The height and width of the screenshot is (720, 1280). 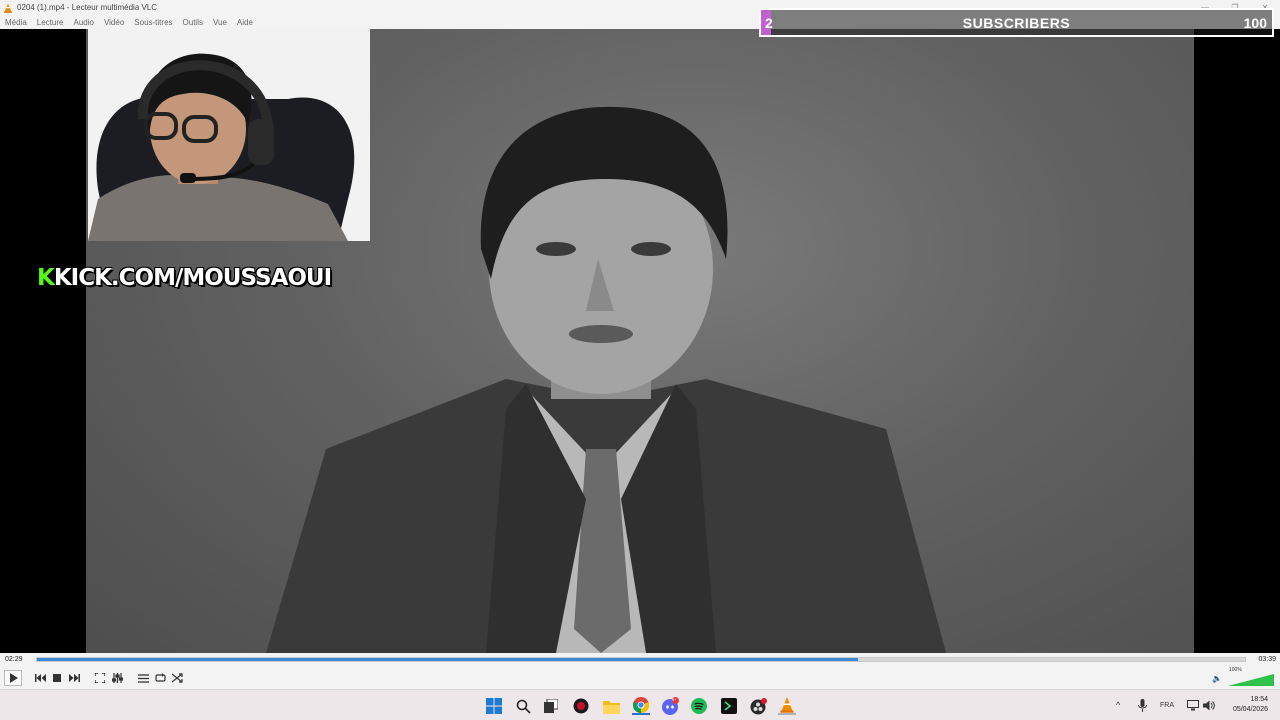 What do you see at coordinates (87, 7) in the screenshot?
I see `window-title: 0204 (1).mp4 - Lecteur multimédia VLC` at bounding box center [87, 7].